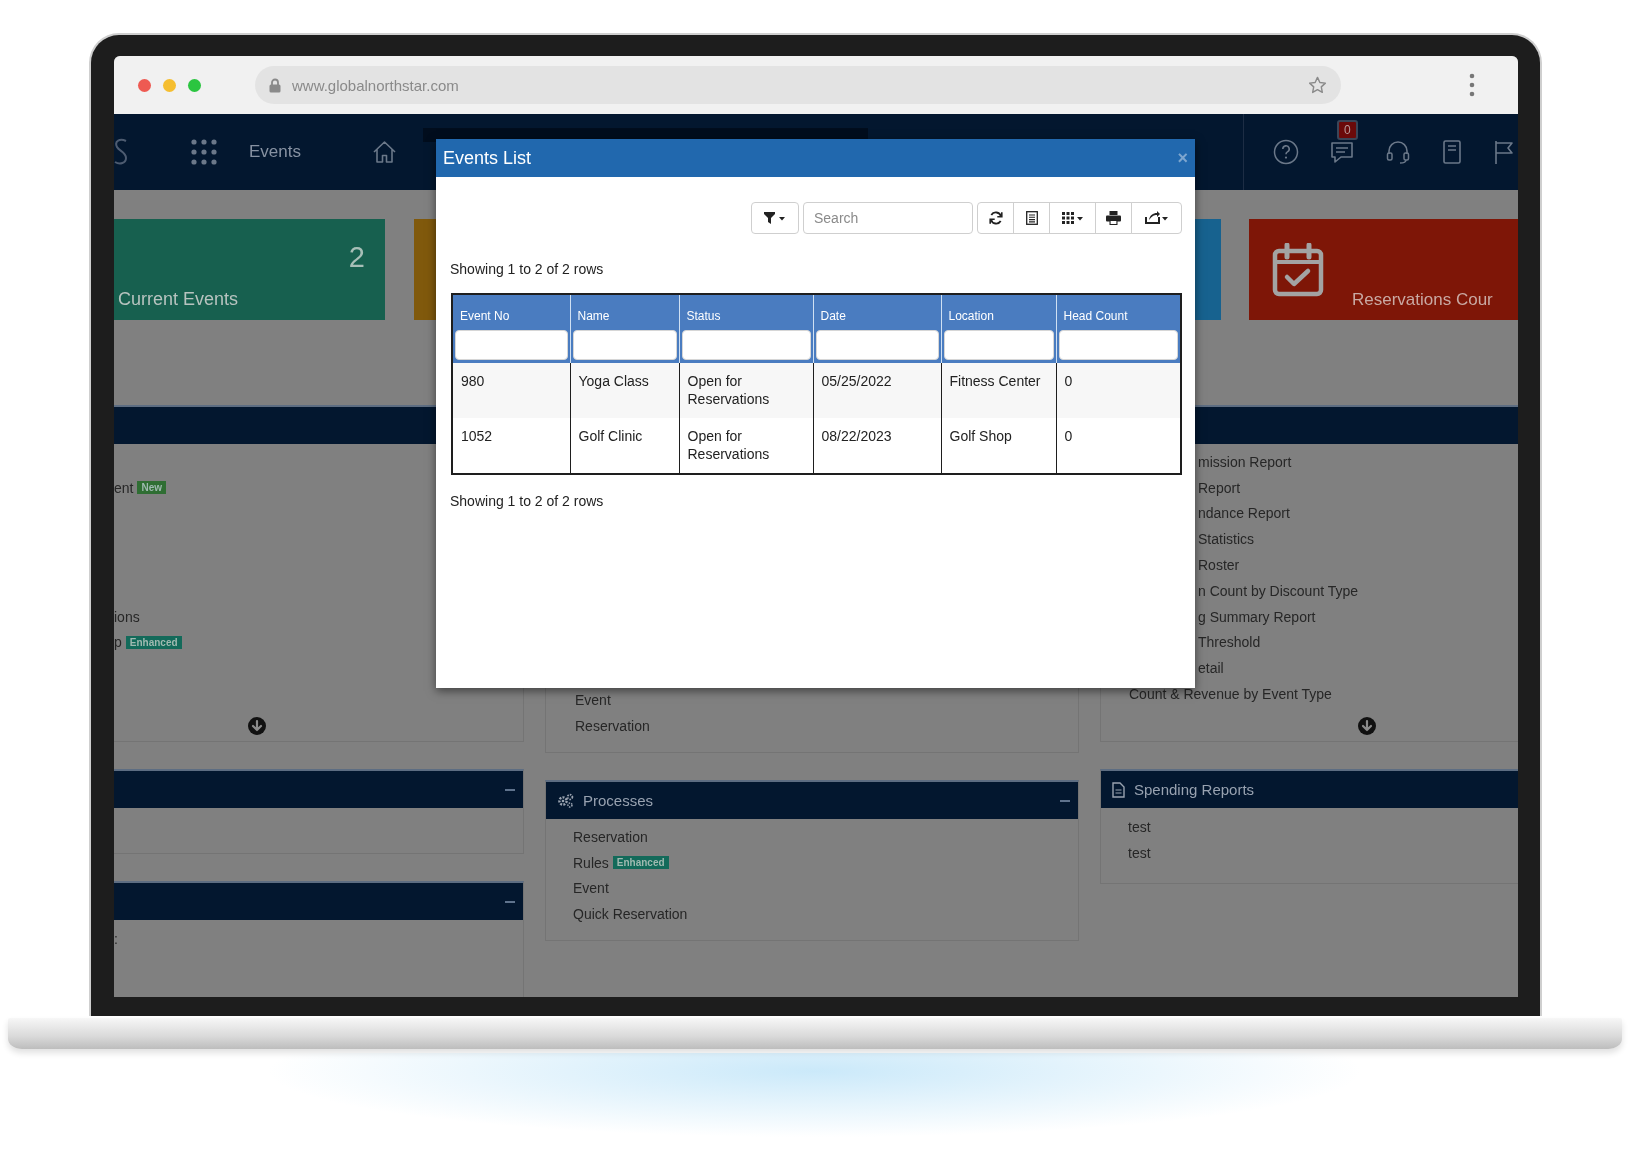 This screenshot has width=1629, height=1165. I want to click on menu-icon, so click(1472, 85).